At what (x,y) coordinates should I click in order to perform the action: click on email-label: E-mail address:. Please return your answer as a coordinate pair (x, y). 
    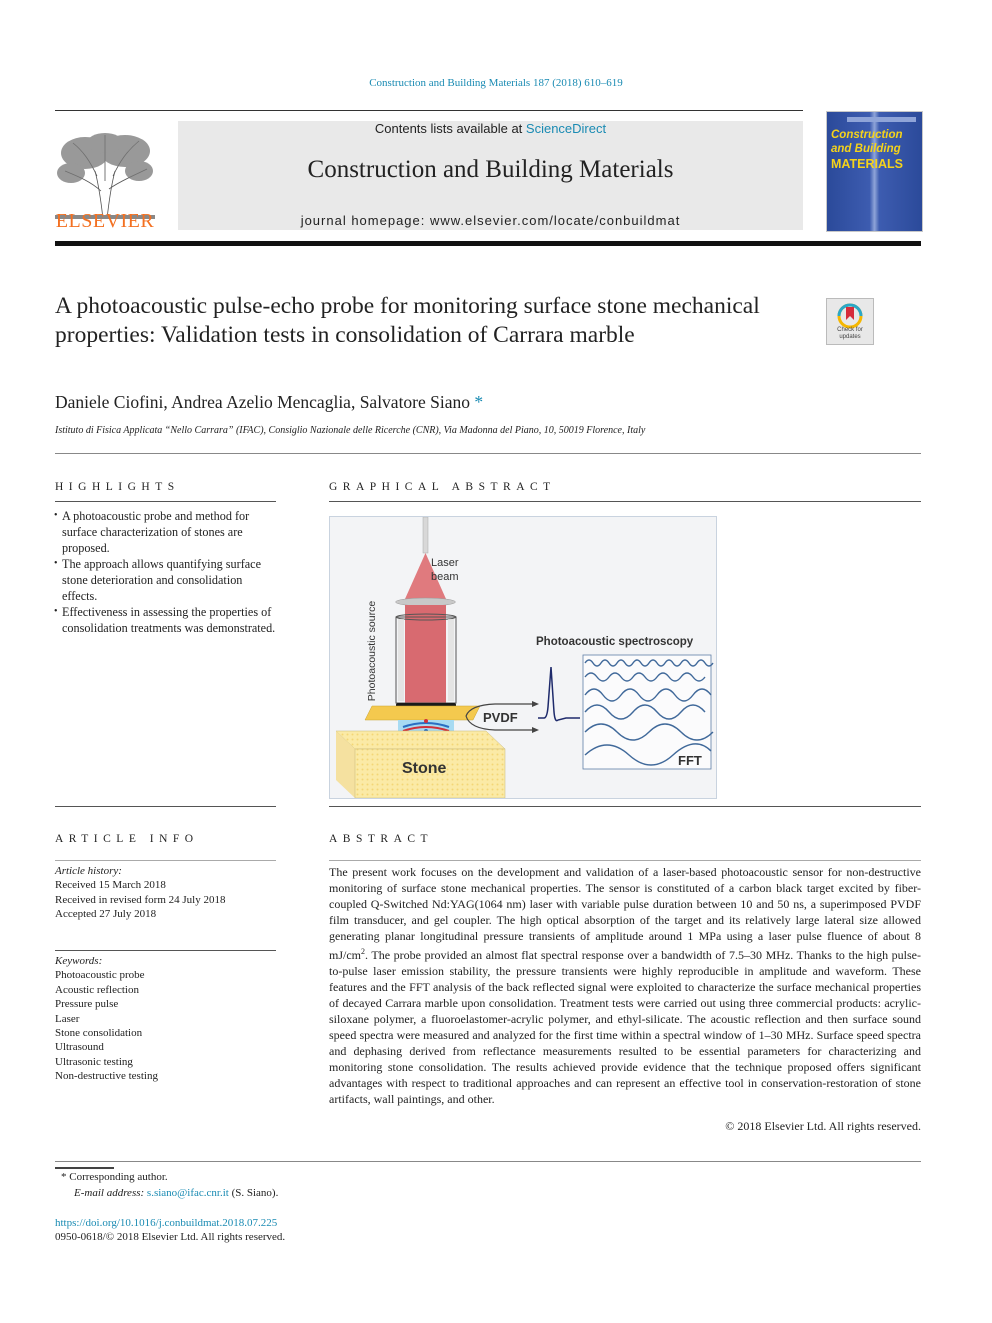
    Looking at the image, I should click on (109, 1193).